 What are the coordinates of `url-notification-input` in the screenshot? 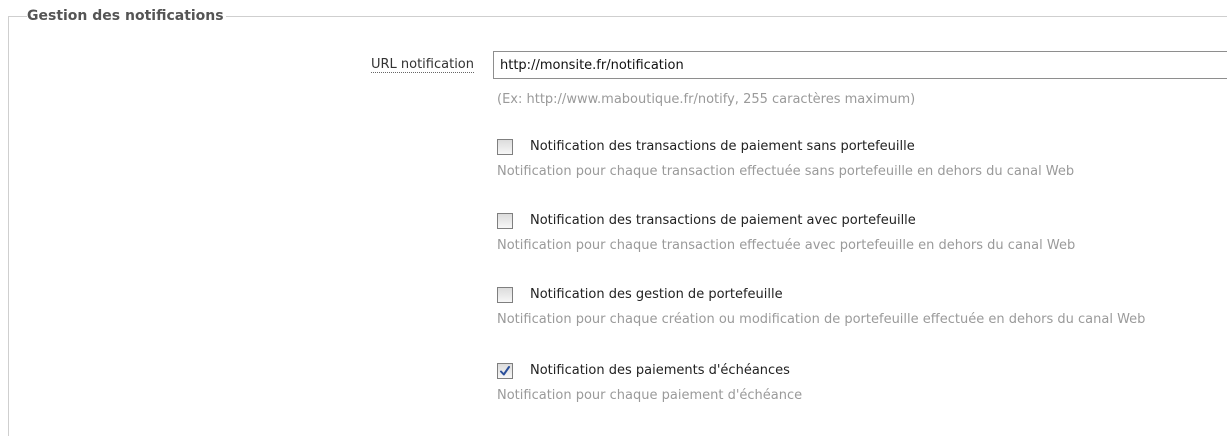 It's located at (860, 65).